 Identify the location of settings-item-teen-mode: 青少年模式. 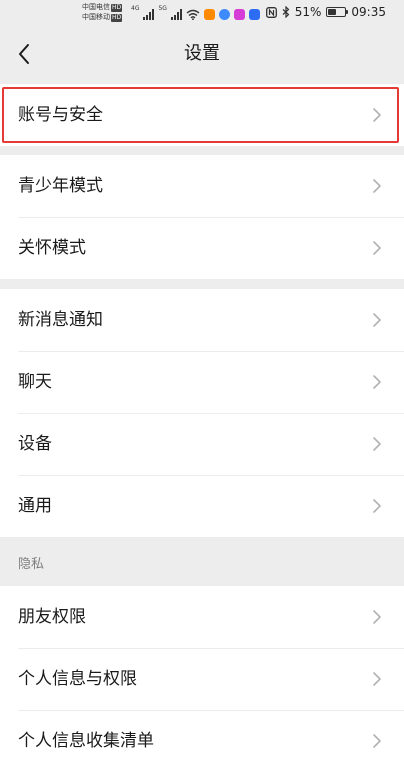
(202, 186).